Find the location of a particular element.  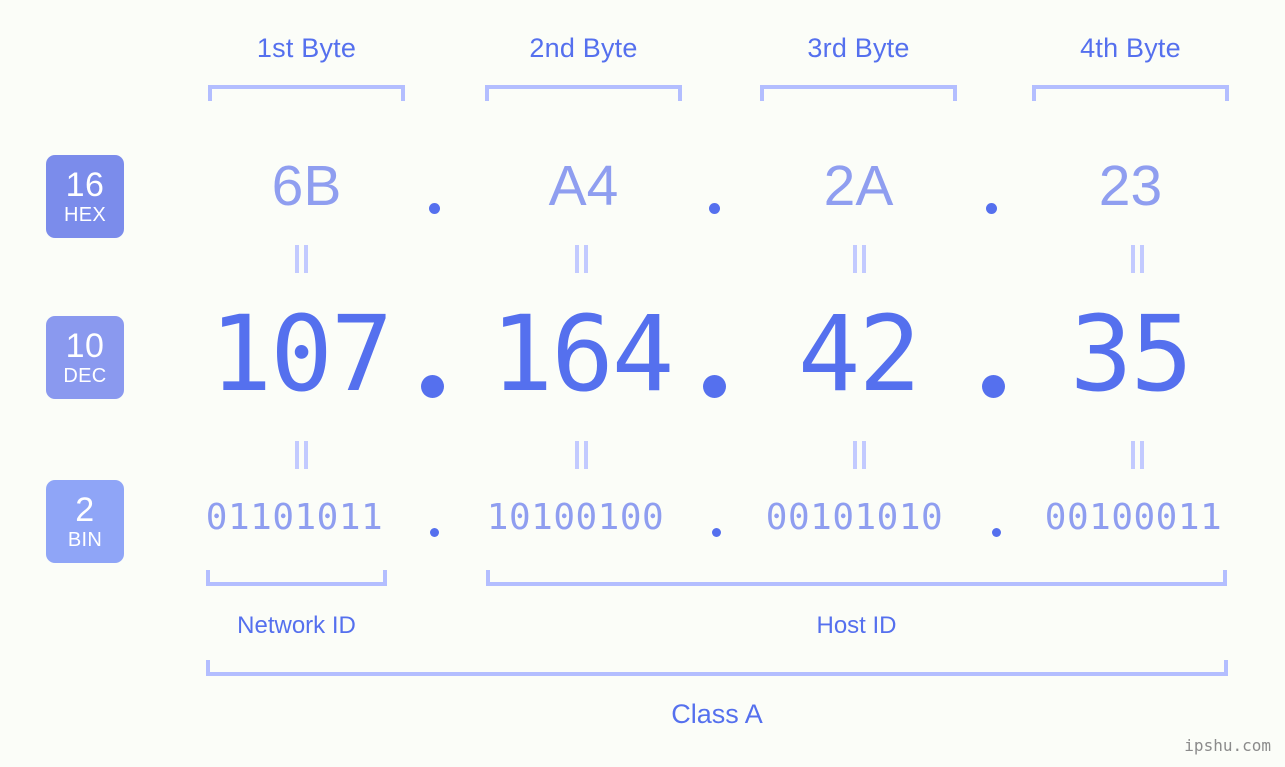

watermark: ipshu.com is located at coordinates (1227, 745).